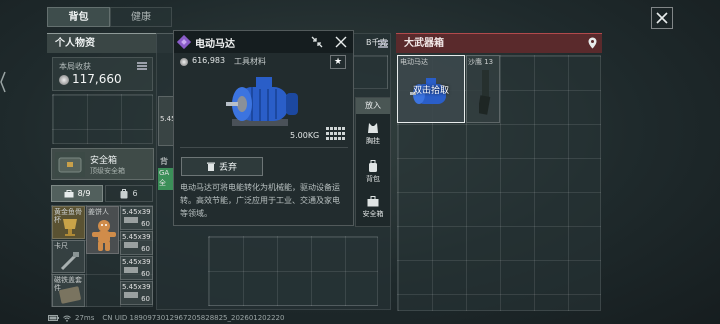  What do you see at coordinates (98, 212) in the screenshot?
I see `item-label: 姜饼人` at bounding box center [98, 212].